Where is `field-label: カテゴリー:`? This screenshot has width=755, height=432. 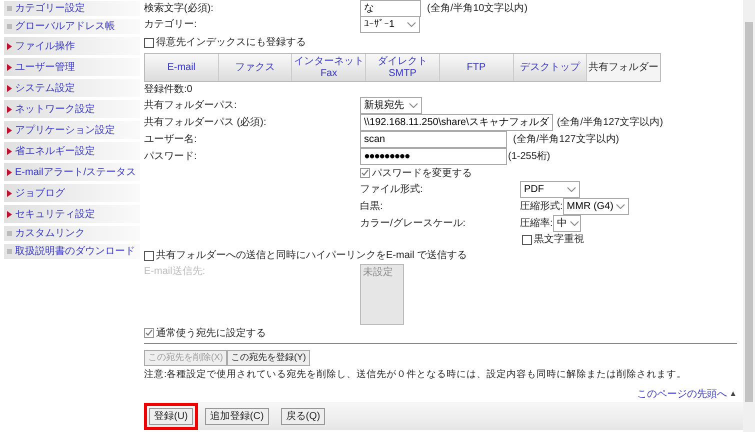 field-label: カテゴリー: is located at coordinates (171, 25).